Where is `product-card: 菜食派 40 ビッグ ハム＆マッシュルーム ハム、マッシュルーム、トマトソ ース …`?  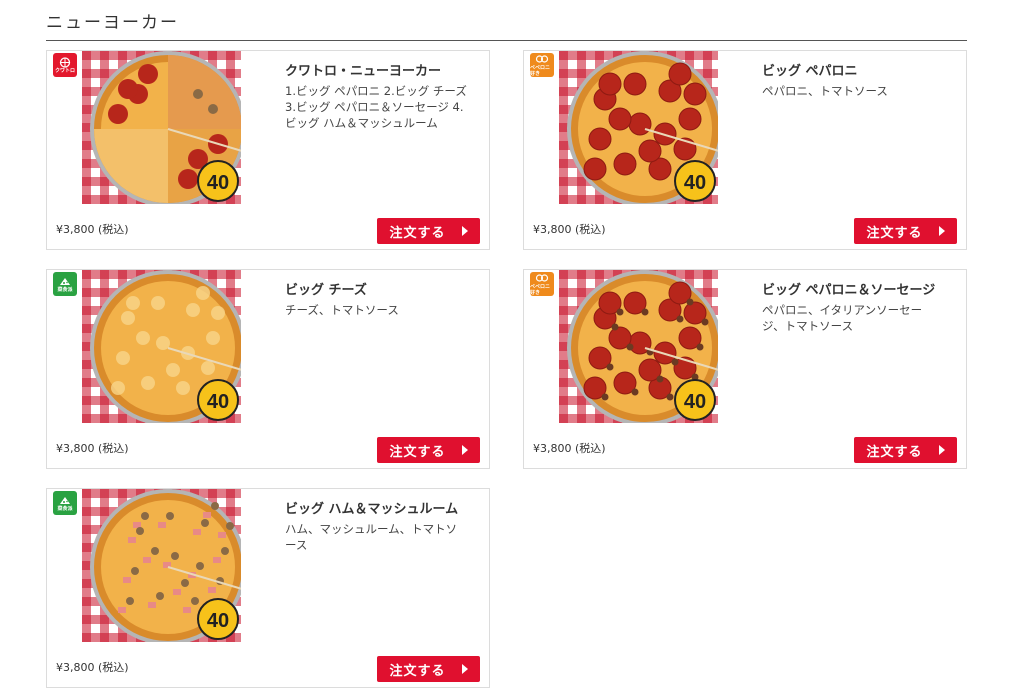
product-card: 菜食派 40 ビッグ ハム＆マッシュルーム ハム、マッシュルーム、トマトソ ース … is located at coordinates (268, 588).